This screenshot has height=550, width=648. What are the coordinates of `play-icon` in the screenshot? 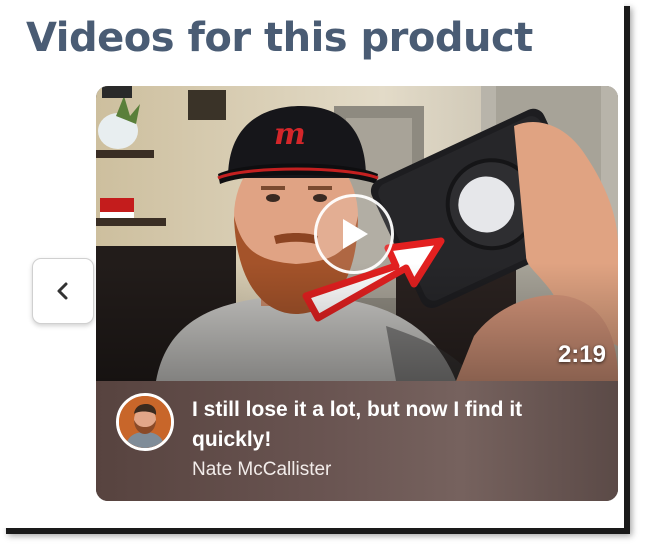 It's located at (355, 234).